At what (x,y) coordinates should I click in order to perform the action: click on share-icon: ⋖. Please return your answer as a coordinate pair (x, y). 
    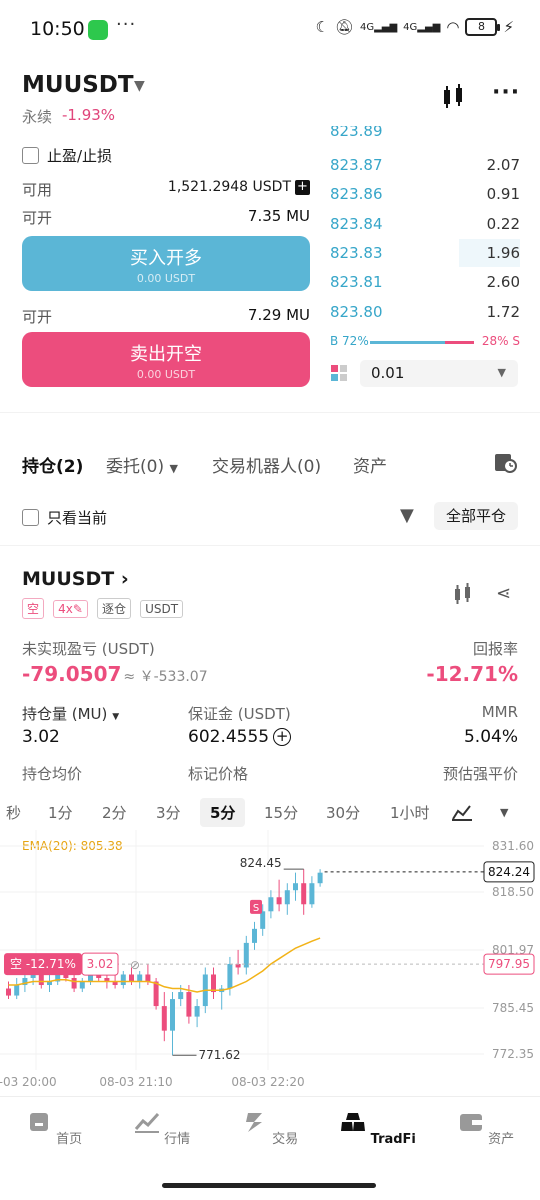
    Looking at the image, I should click on (503, 593).